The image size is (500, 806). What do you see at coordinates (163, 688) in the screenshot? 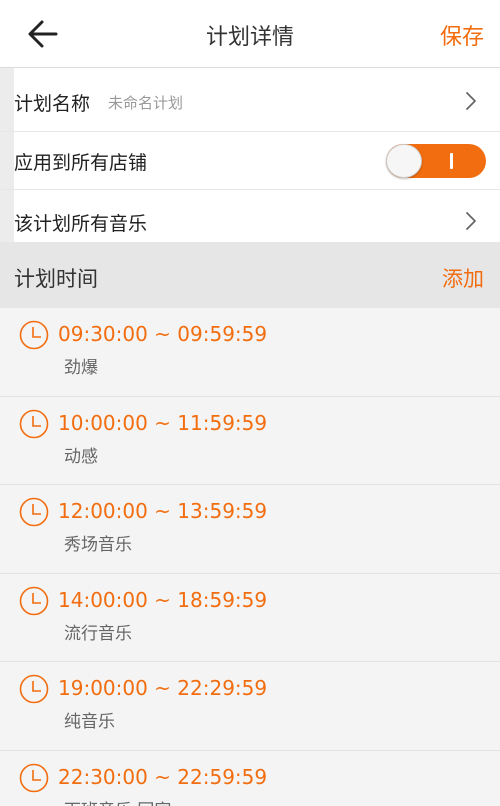
I see `schedule-time: 19:00:00 ~ 22:29:59` at bounding box center [163, 688].